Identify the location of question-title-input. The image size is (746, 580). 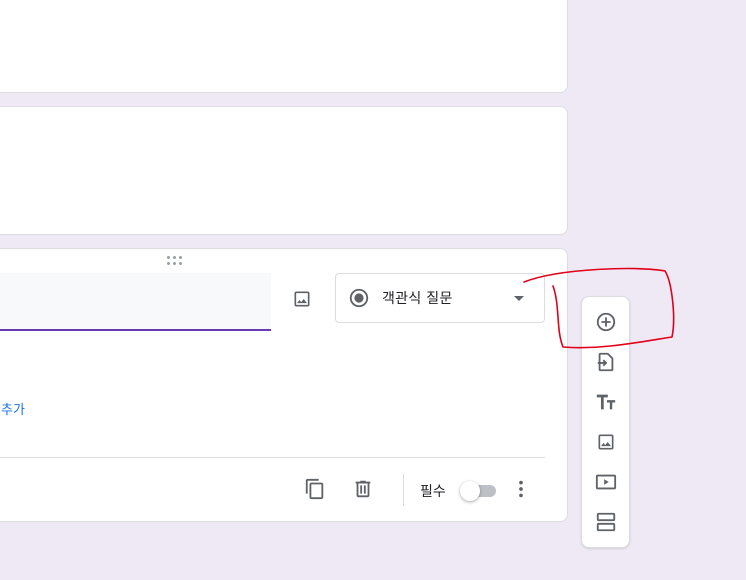
(135, 302).